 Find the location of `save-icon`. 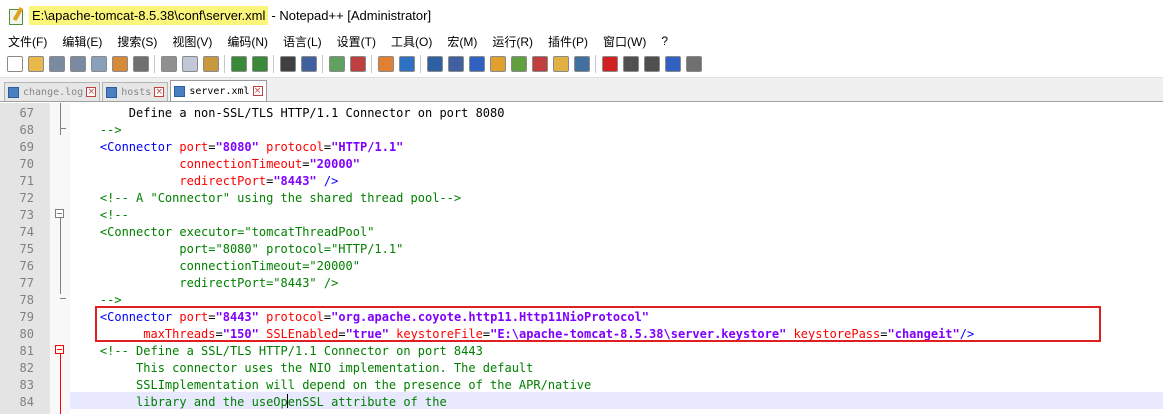

save-icon is located at coordinates (56, 64).